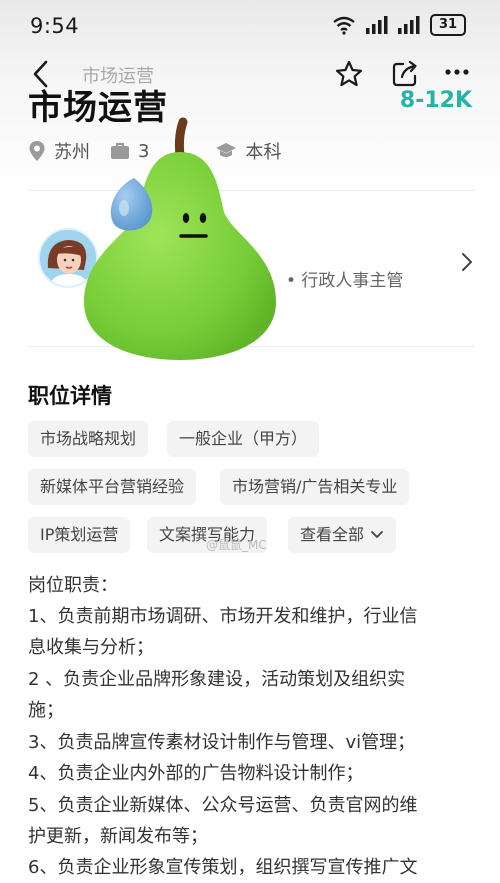  What do you see at coordinates (223, 867) in the screenshot?
I see `description-line: 6、负责企业形象宣传策划，组织撰写宣传推广文` at bounding box center [223, 867].